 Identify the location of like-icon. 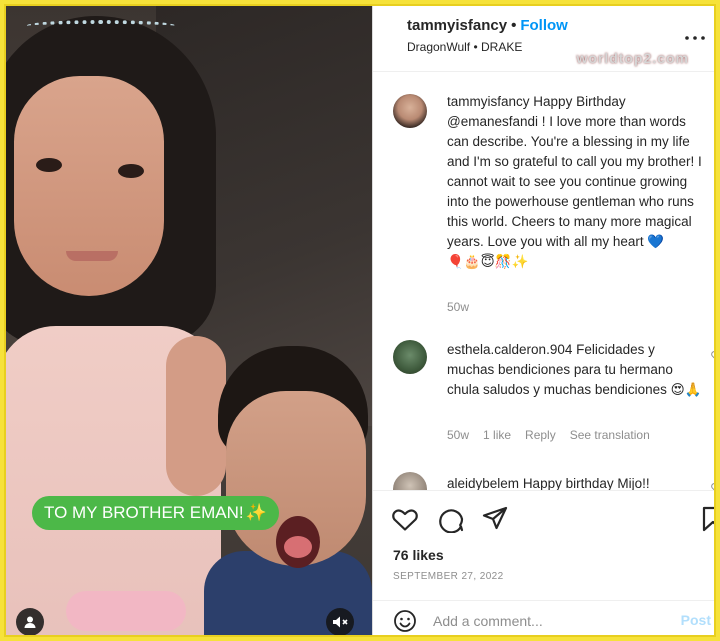
(405, 519).